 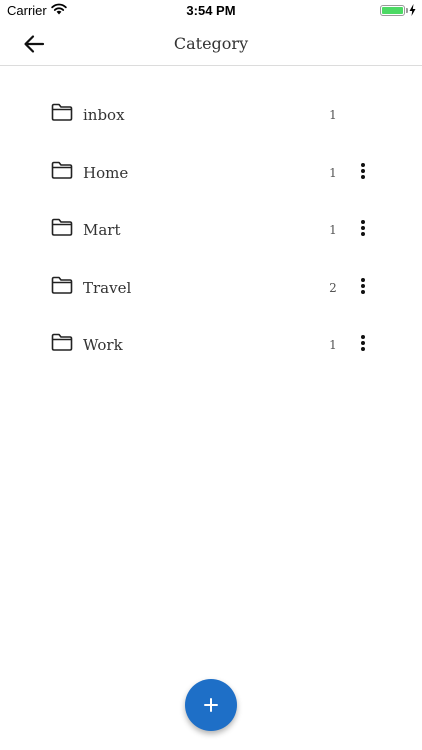 I want to click on add-category-button, so click(x=211, y=705).